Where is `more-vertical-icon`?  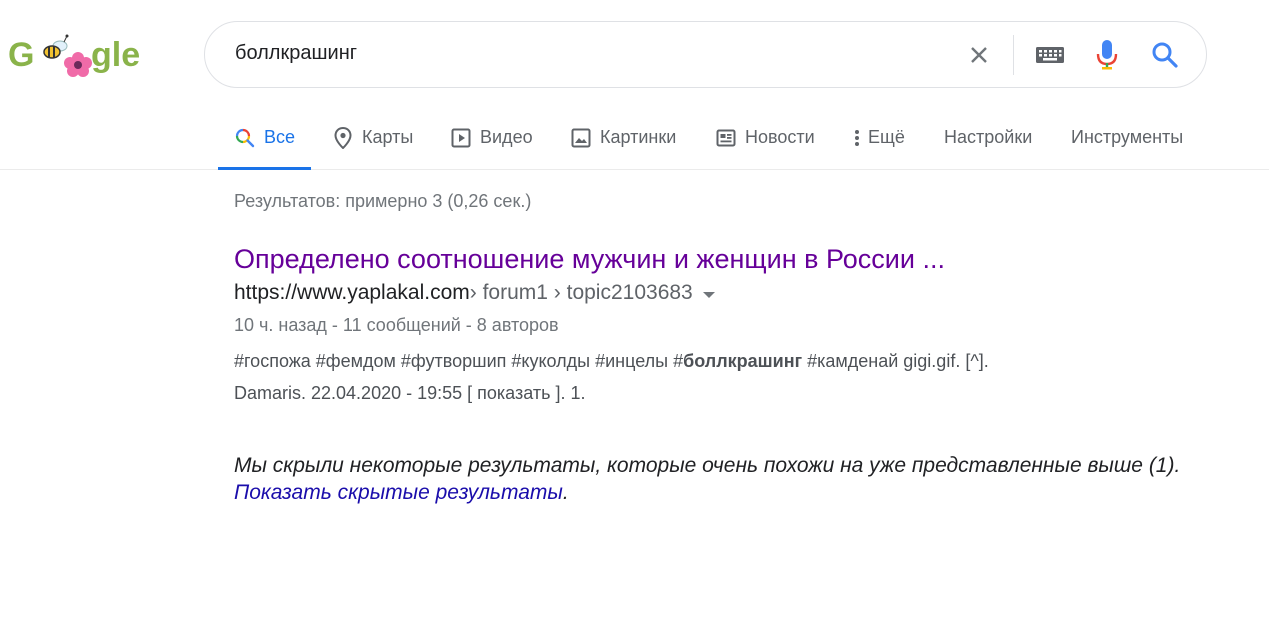
more-vertical-icon is located at coordinates (857, 138).